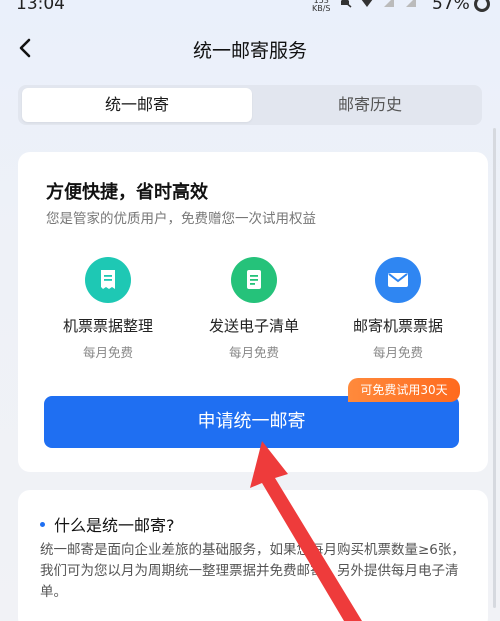 This screenshot has height=621, width=500. What do you see at coordinates (253, 326) in the screenshot?
I see `feature-label: 发送电子清单` at bounding box center [253, 326].